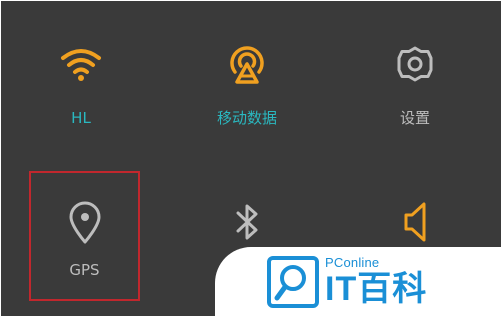  Describe the element at coordinates (246, 118) in the screenshot. I see `mobile-data-label: 移动数据` at that location.